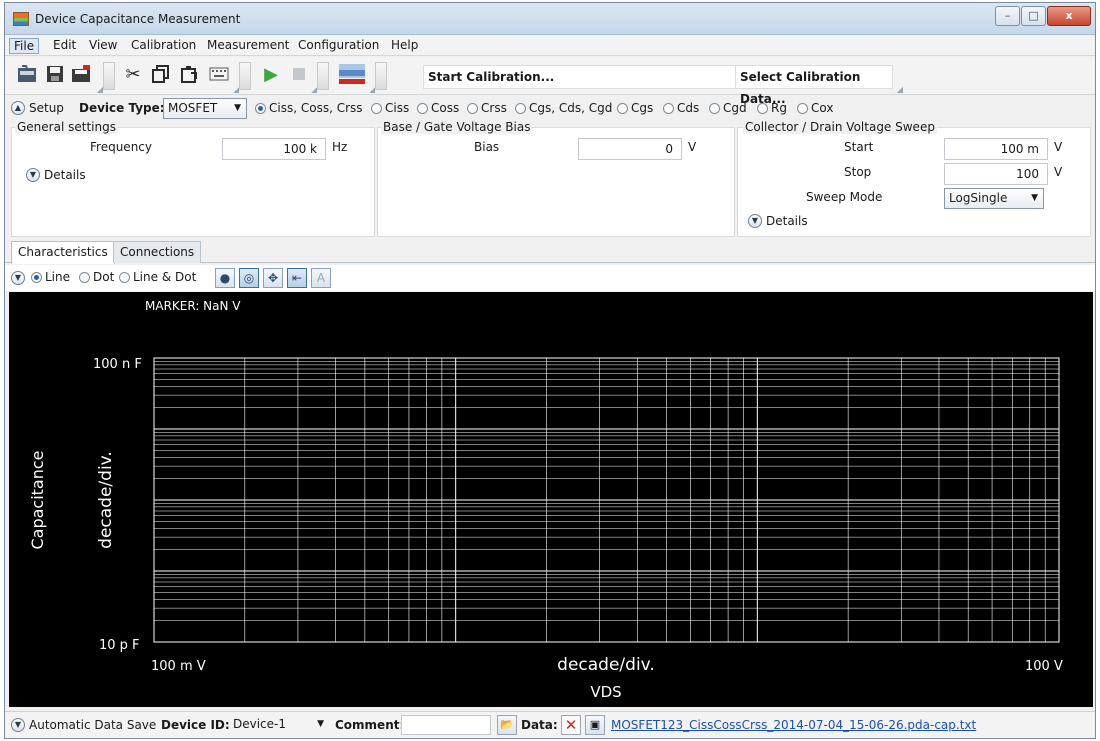 This screenshot has width=1100, height=741. What do you see at coordinates (1069, 16) in the screenshot?
I see `close-button: x` at bounding box center [1069, 16].